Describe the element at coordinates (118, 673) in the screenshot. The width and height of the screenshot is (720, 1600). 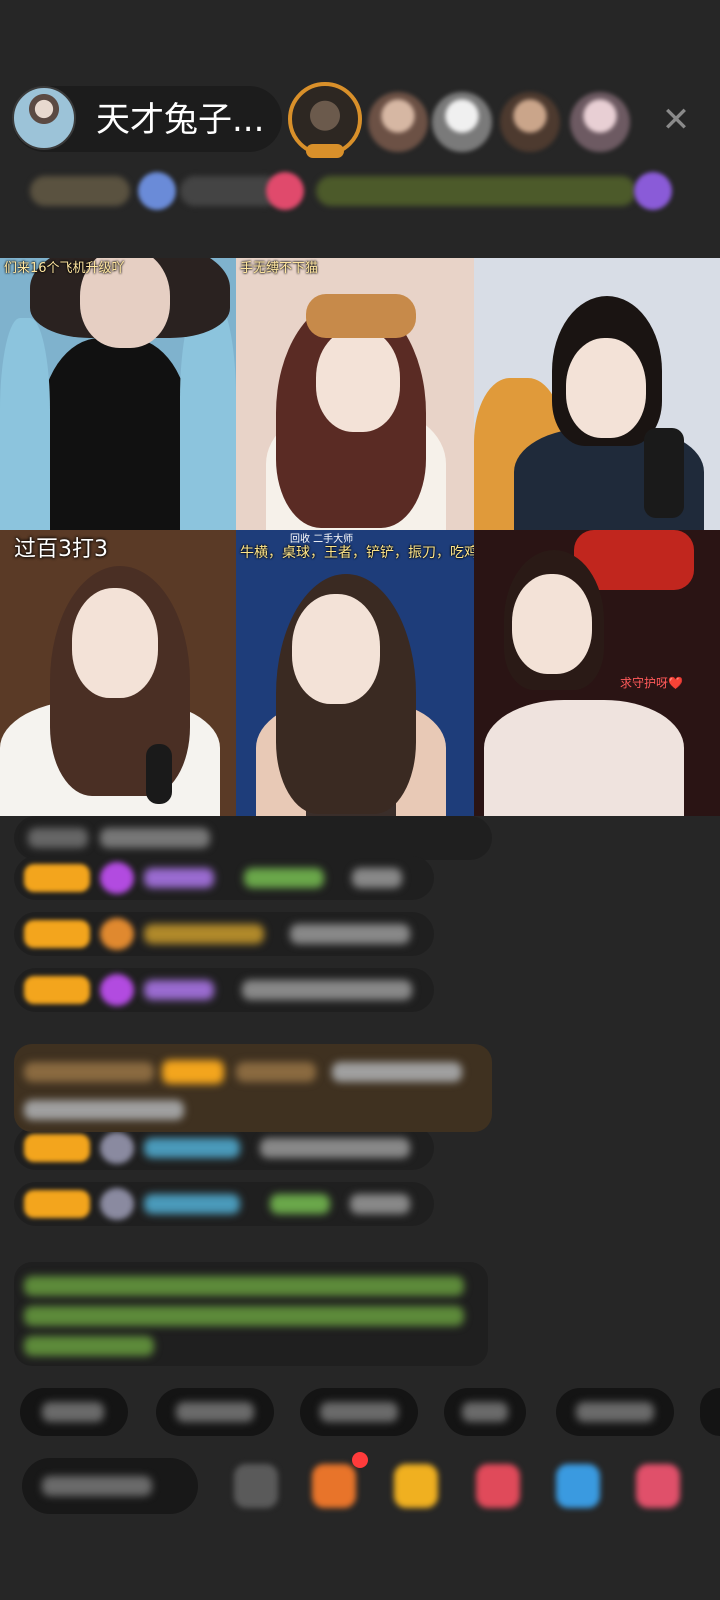
I see `video-tile-4: 过百3打3` at that location.